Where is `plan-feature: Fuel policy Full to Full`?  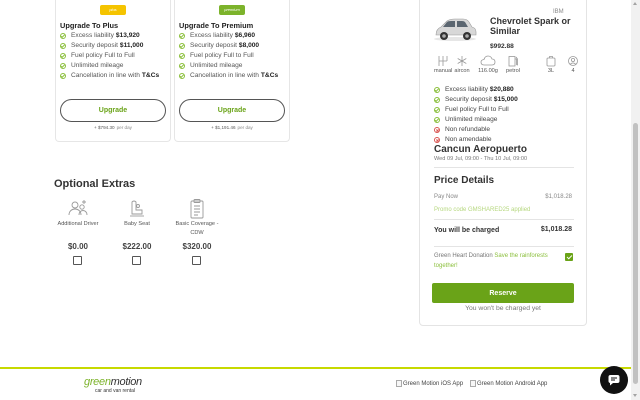
plan-feature: Fuel policy Full to Full is located at coordinates (228, 56).